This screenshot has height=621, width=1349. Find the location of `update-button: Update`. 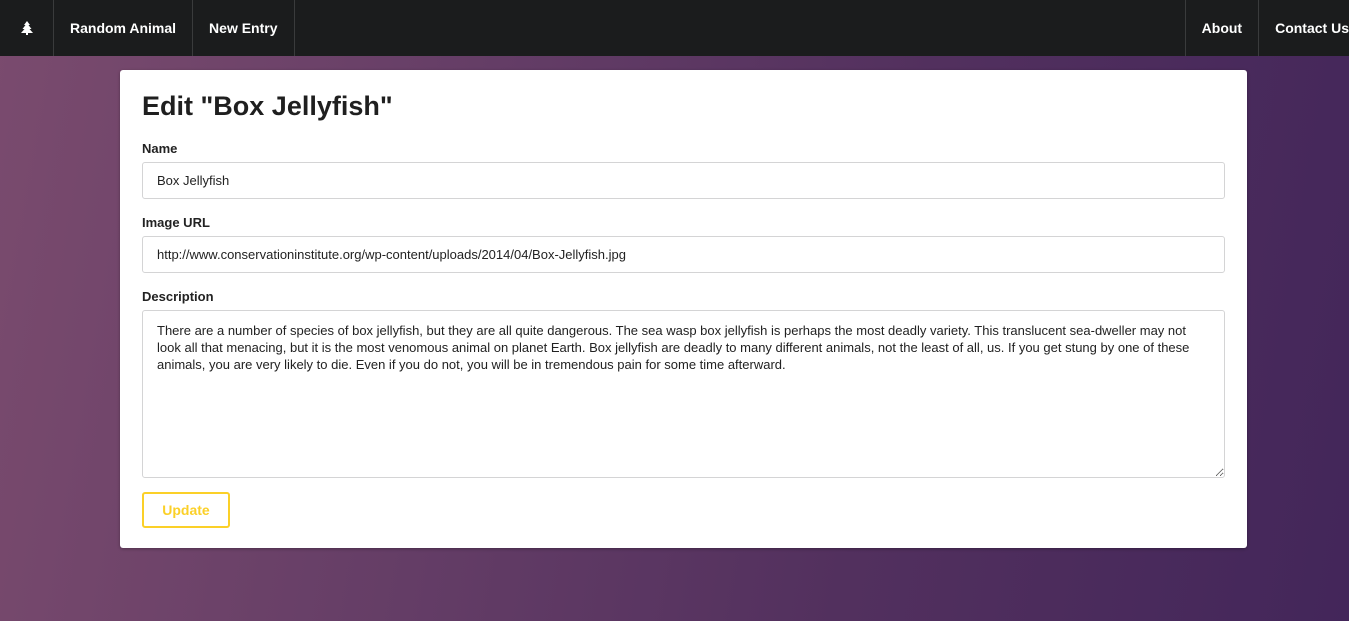

update-button: Update is located at coordinates (186, 510).